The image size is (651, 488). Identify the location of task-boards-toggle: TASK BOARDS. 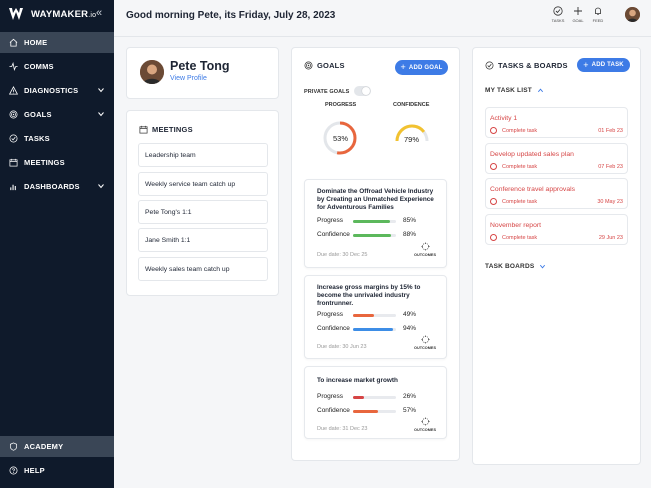
(515, 266).